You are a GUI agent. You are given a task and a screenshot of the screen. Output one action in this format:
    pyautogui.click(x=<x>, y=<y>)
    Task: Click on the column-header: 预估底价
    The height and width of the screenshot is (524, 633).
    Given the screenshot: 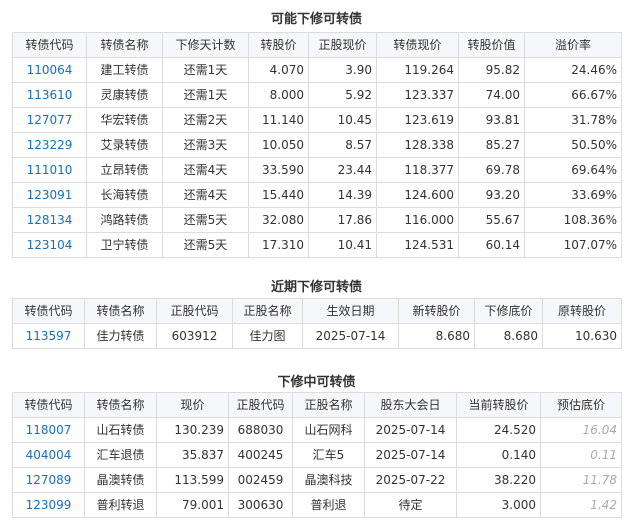 What is the action you would take?
    pyautogui.click(x=581, y=405)
    